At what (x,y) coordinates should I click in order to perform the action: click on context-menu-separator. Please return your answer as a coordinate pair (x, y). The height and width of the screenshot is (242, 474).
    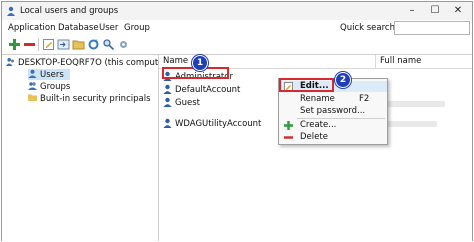
    Looking at the image, I should click on (341, 118).